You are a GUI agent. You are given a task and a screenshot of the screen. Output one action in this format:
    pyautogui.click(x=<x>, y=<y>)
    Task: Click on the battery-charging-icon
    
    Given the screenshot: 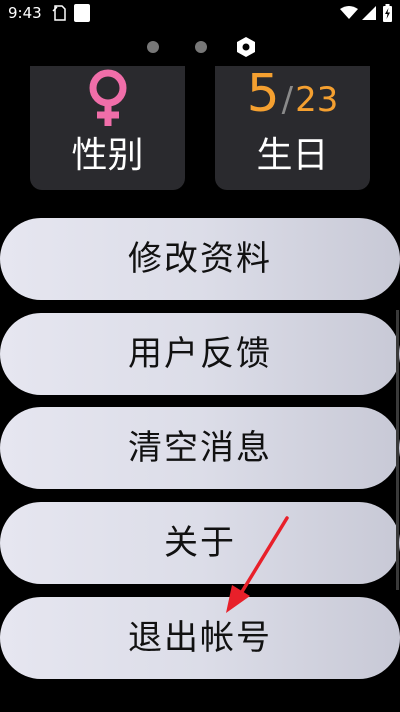 What is the action you would take?
    pyautogui.click(x=387, y=13)
    